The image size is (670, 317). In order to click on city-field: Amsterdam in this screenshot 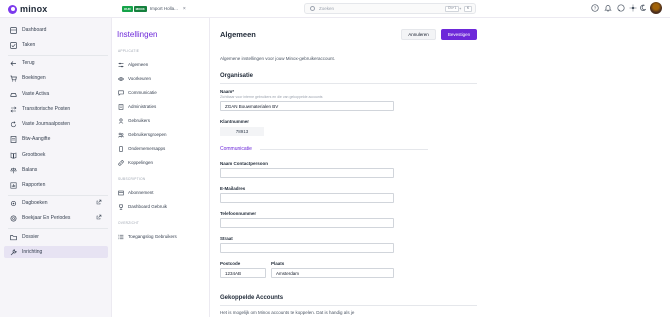, I will do `click(332, 273)`.